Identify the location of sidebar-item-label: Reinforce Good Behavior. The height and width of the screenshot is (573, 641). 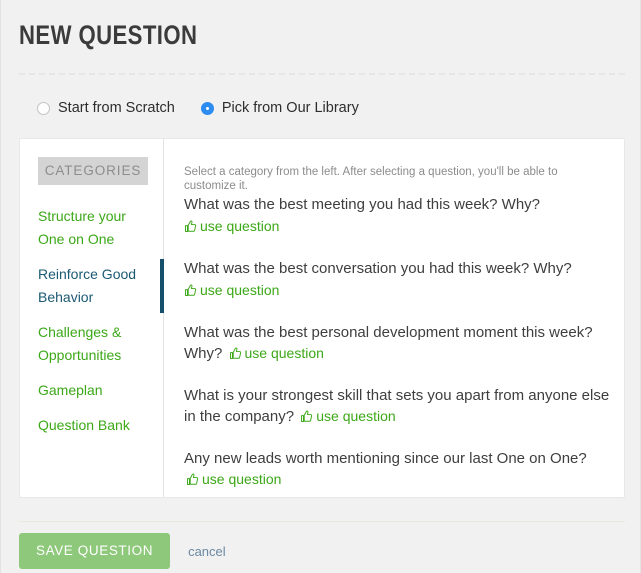
(87, 285).